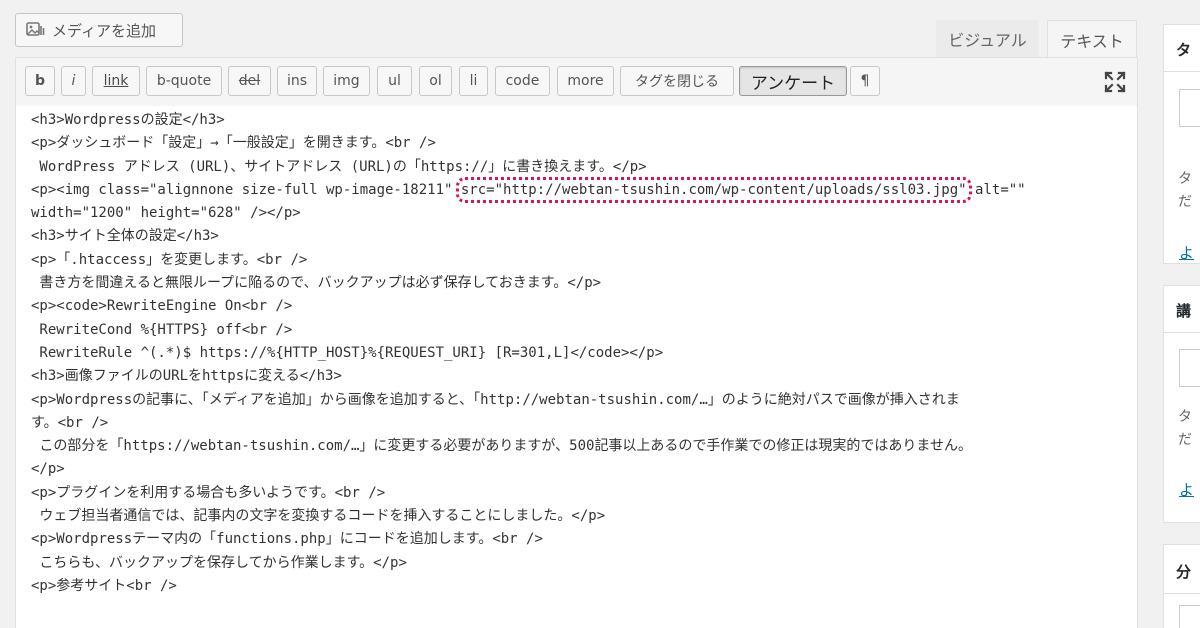 This screenshot has height=628, width=1200. What do you see at coordinates (996, 189) in the screenshot?
I see `code-line-segment: alt=""` at bounding box center [996, 189].